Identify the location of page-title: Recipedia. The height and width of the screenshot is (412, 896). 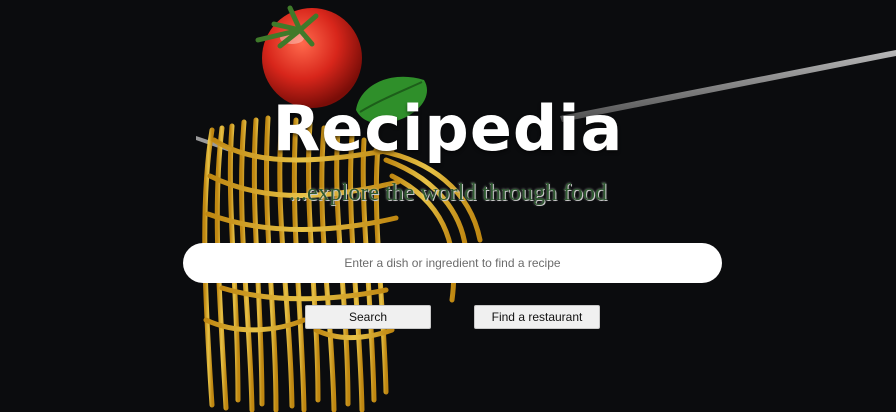
(448, 128).